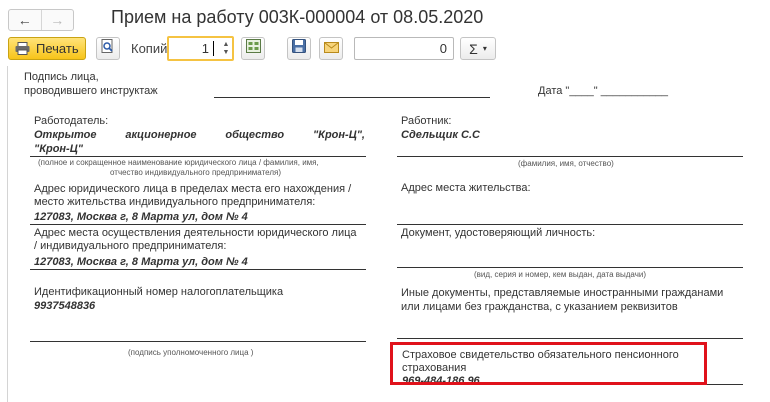 This screenshot has width=770, height=402. Describe the element at coordinates (141, 262) in the screenshot. I see `activity-address-value: 127083, Москва г, 8 Марта ул, дом № 4` at that location.